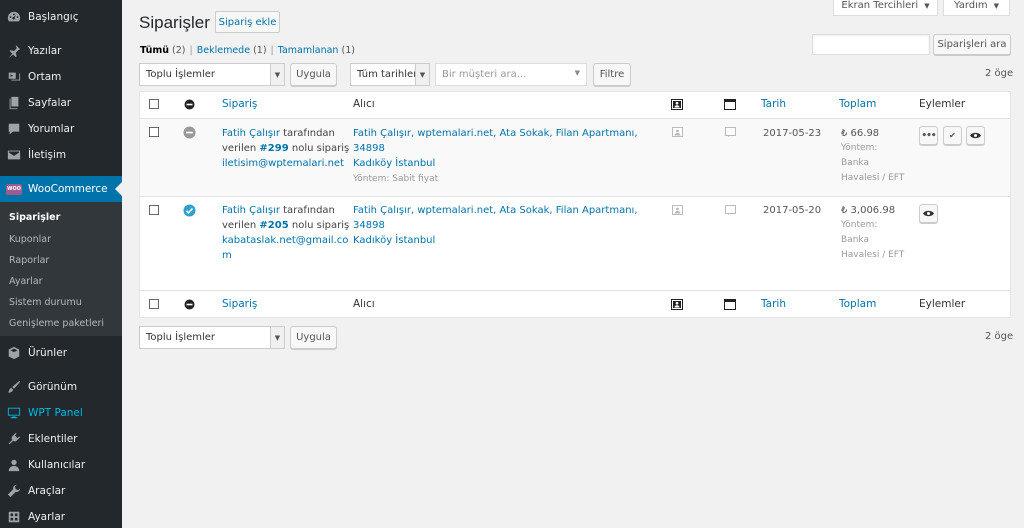 This screenshot has width=1024, height=528. I want to click on column-total-footer: Toplam, so click(857, 304).